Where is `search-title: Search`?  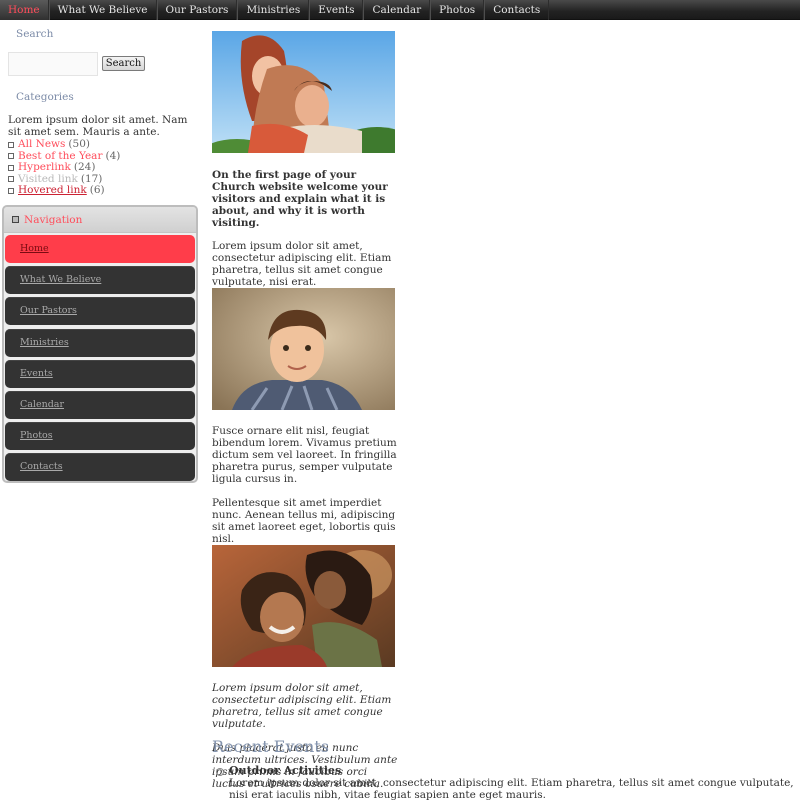
search-title: Search is located at coordinates (35, 34).